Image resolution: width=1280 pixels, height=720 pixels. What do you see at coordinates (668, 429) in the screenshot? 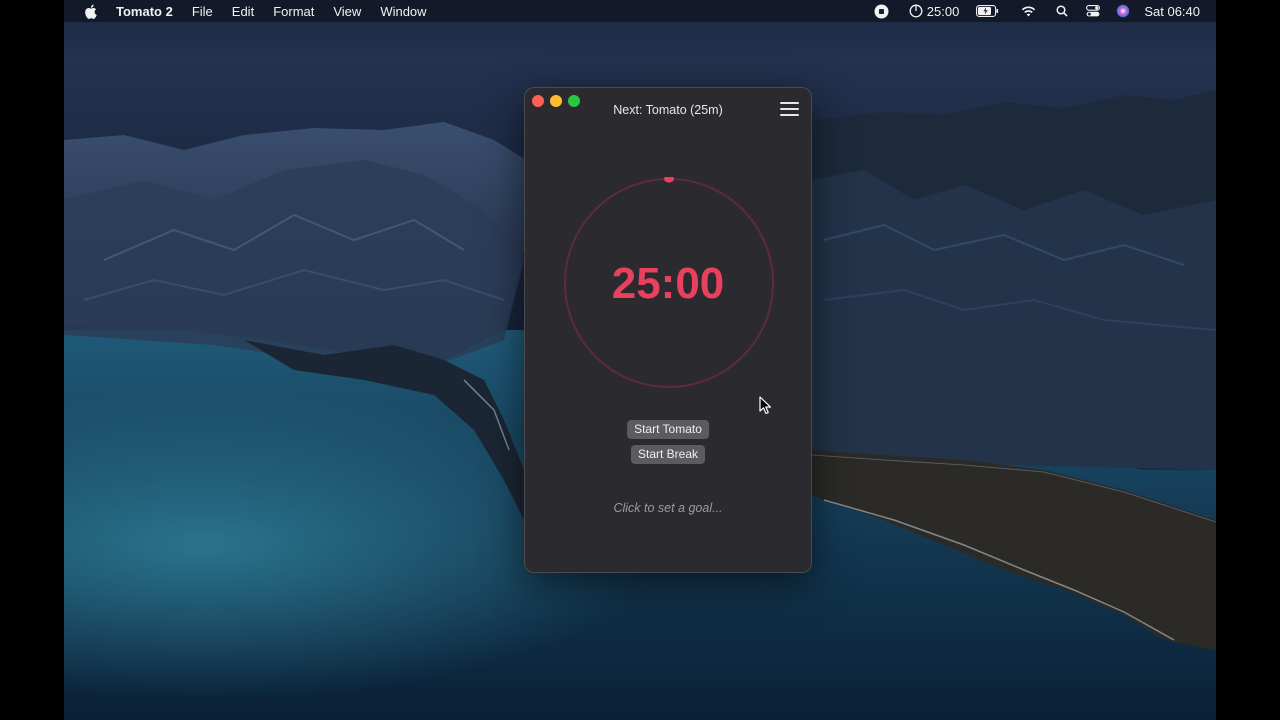
I see `start-tomato-button: Start Tomato` at bounding box center [668, 429].